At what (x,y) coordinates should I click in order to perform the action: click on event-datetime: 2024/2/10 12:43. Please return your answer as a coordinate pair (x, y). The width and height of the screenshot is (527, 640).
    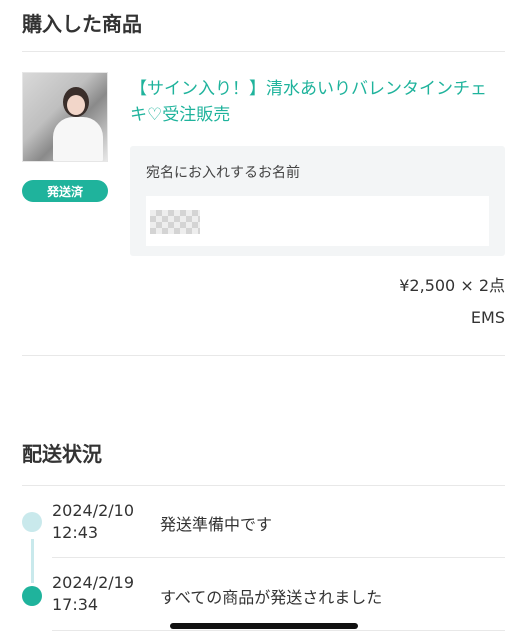
    Looking at the image, I should click on (93, 522).